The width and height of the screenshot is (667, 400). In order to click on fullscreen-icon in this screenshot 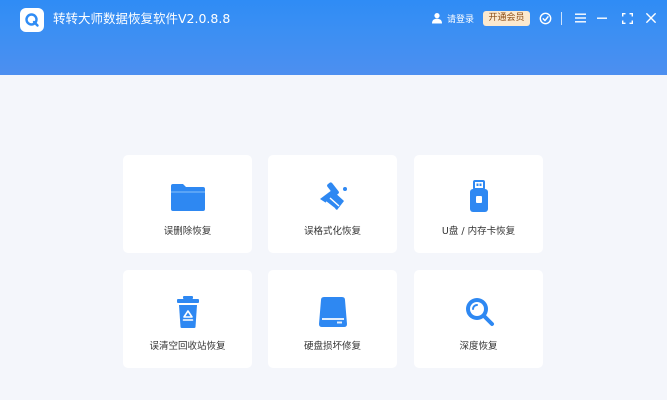, I will do `click(627, 18)`.